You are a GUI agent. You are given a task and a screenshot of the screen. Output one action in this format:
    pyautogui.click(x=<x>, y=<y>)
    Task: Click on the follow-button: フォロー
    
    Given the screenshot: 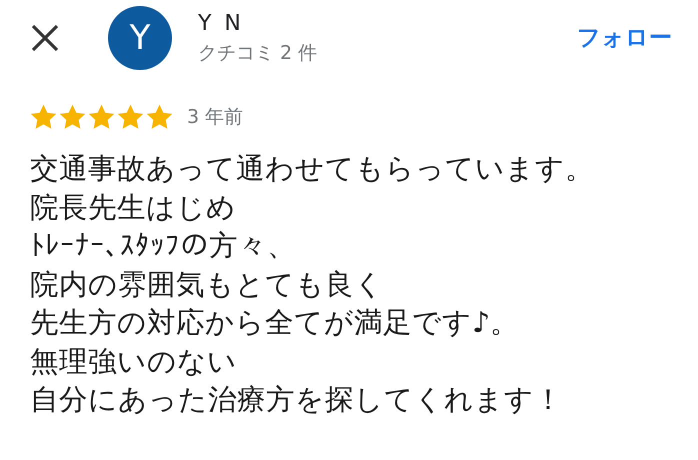 What is the action you would take?
    pyautogui.click(x=624, y=37)
    